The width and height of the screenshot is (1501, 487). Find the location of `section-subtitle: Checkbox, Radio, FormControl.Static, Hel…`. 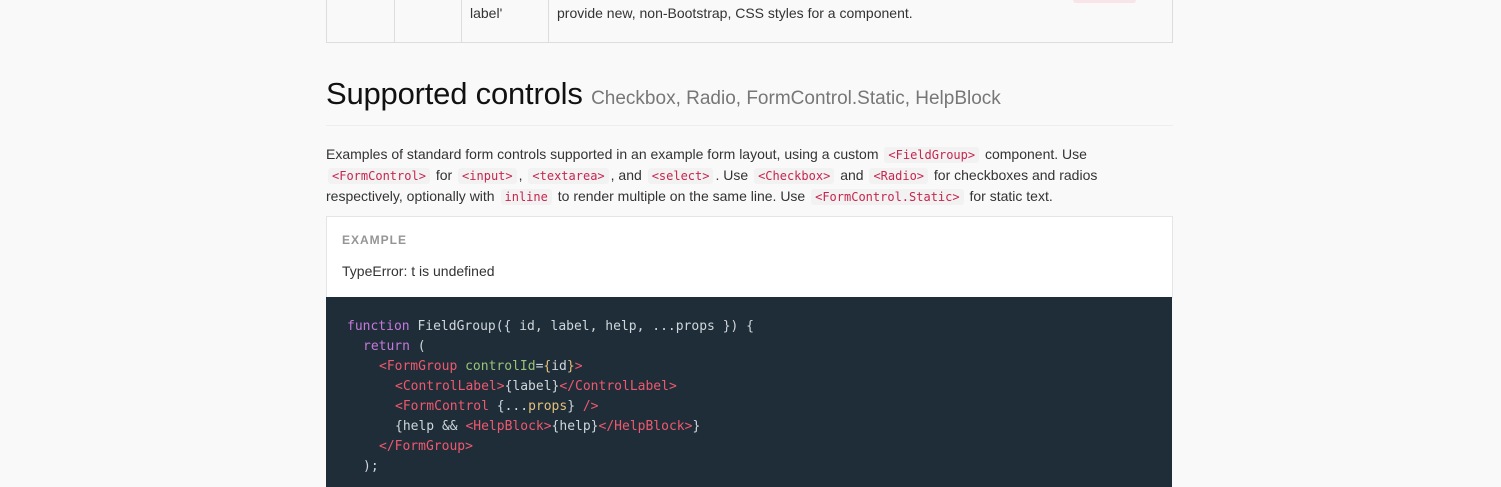

section-subtitle: Checkbox, Radio, FormControl.Static, Hel… is located at coordinates (796, 98).